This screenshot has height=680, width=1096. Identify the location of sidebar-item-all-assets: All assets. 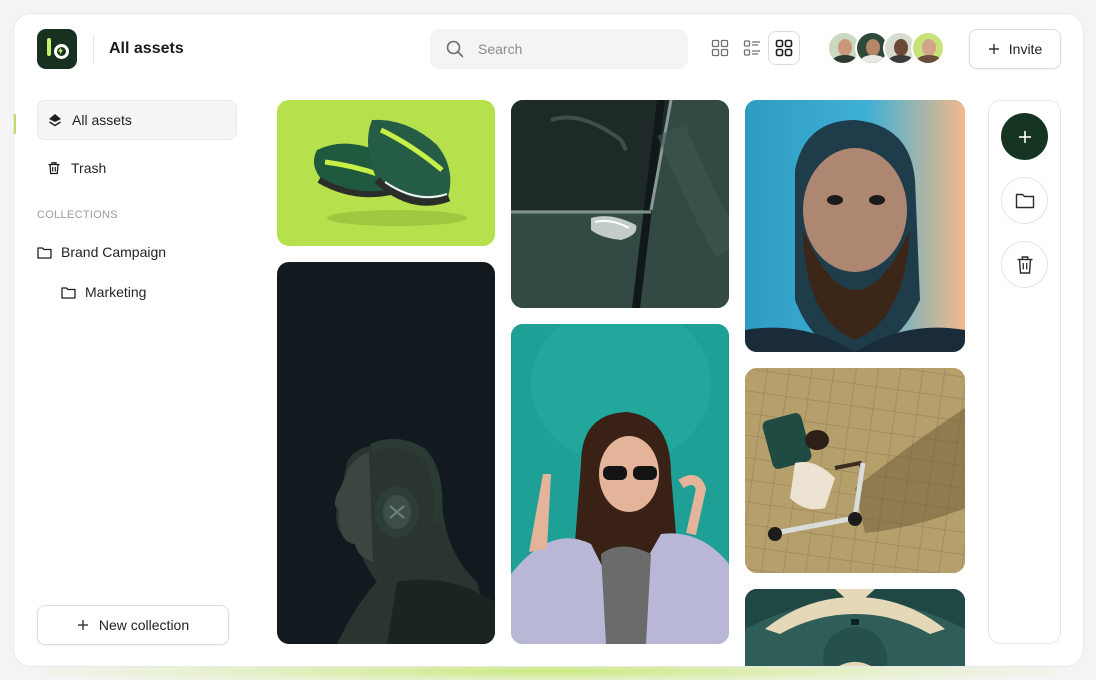
(137, 120).